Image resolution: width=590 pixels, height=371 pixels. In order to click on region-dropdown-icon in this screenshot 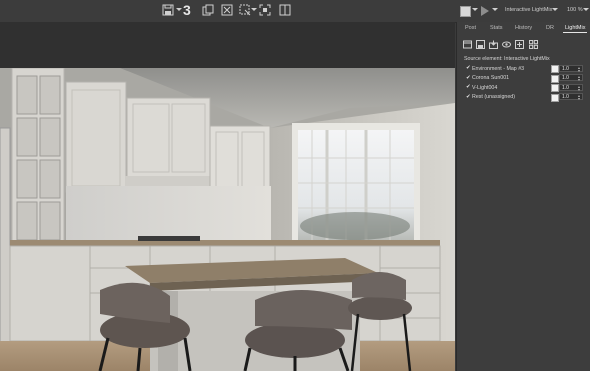, I will do `click(254, 9)`.